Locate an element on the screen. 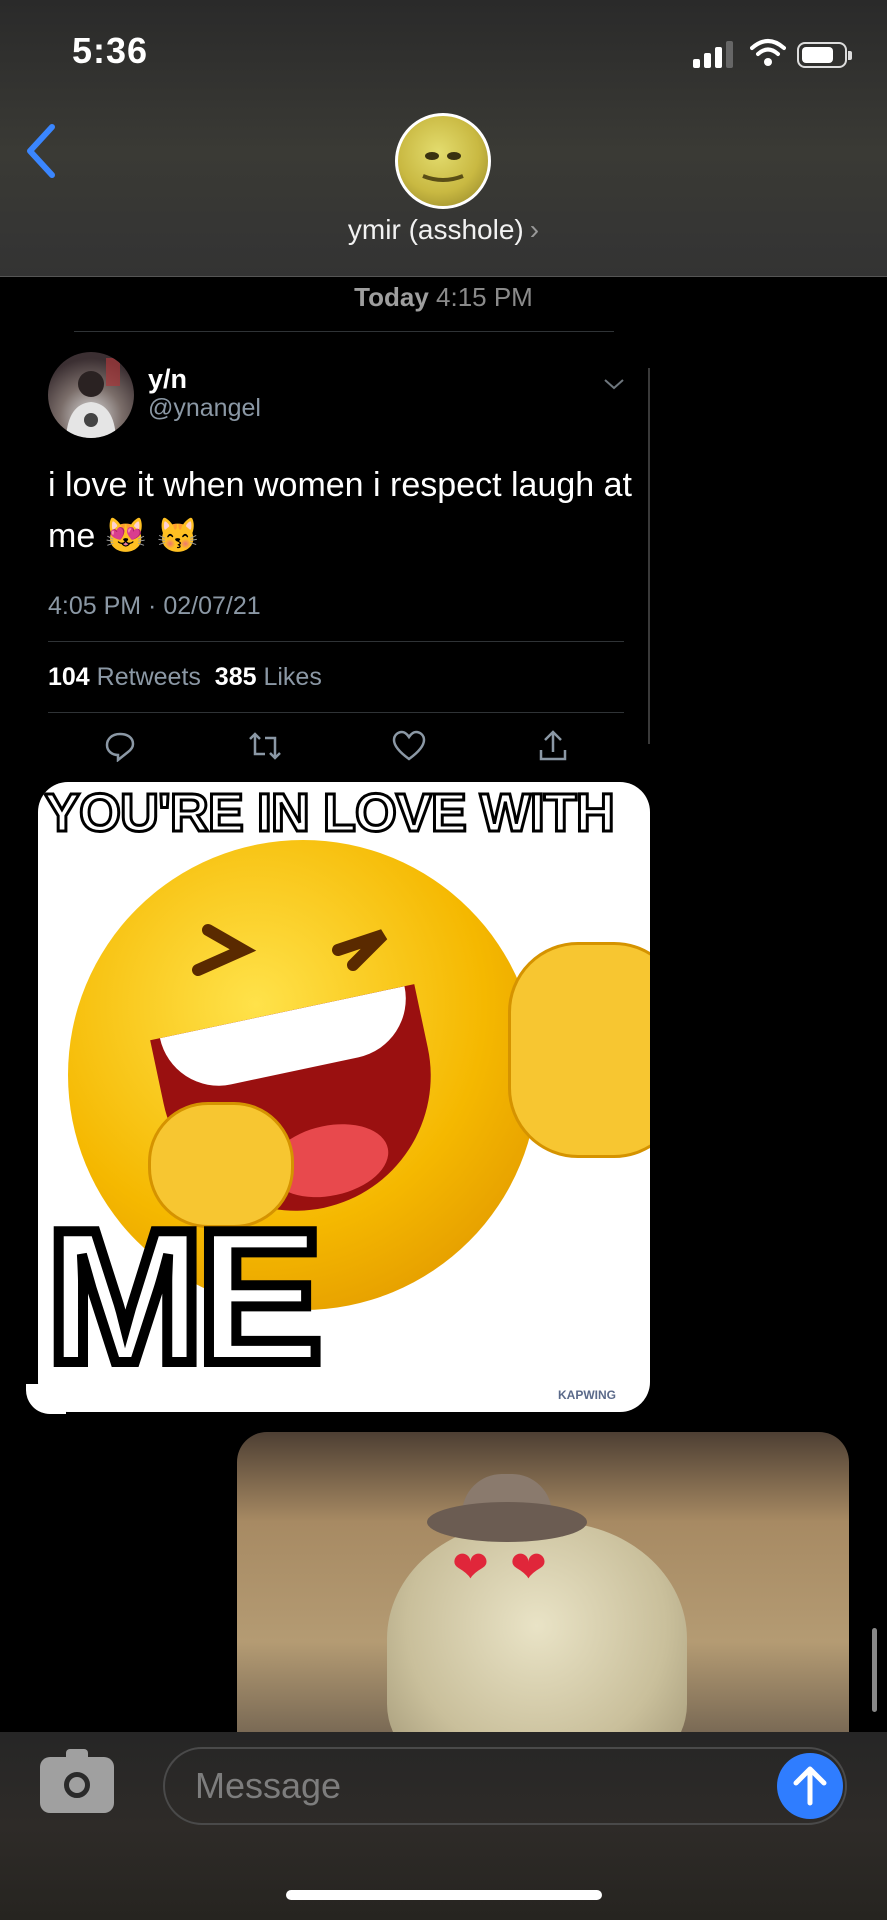  send-button is located at coordinates (810, 1786).